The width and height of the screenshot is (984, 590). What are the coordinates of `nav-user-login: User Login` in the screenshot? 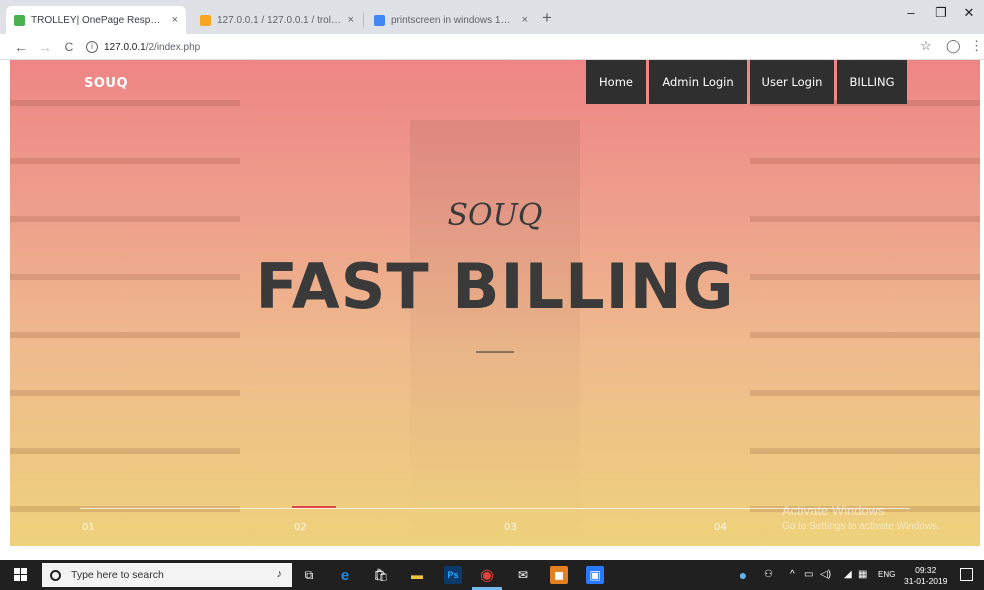 It's located at (792, 82).